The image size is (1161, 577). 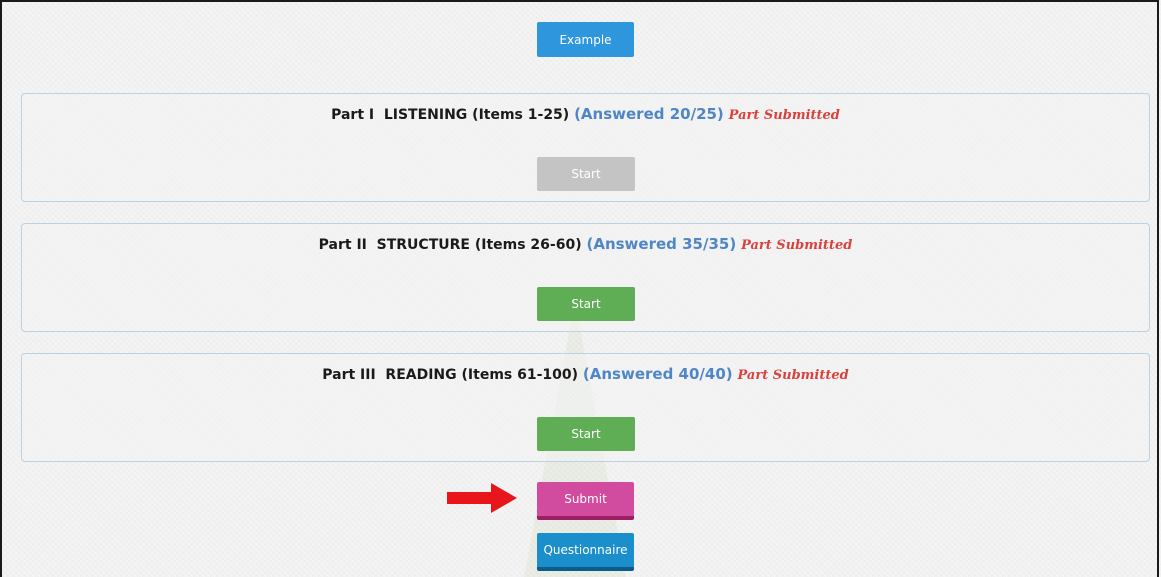 What do you see at coordinates (482, 498) in the screenshot?
I see `red-arrow-icon` at bounding box center [482, 498].